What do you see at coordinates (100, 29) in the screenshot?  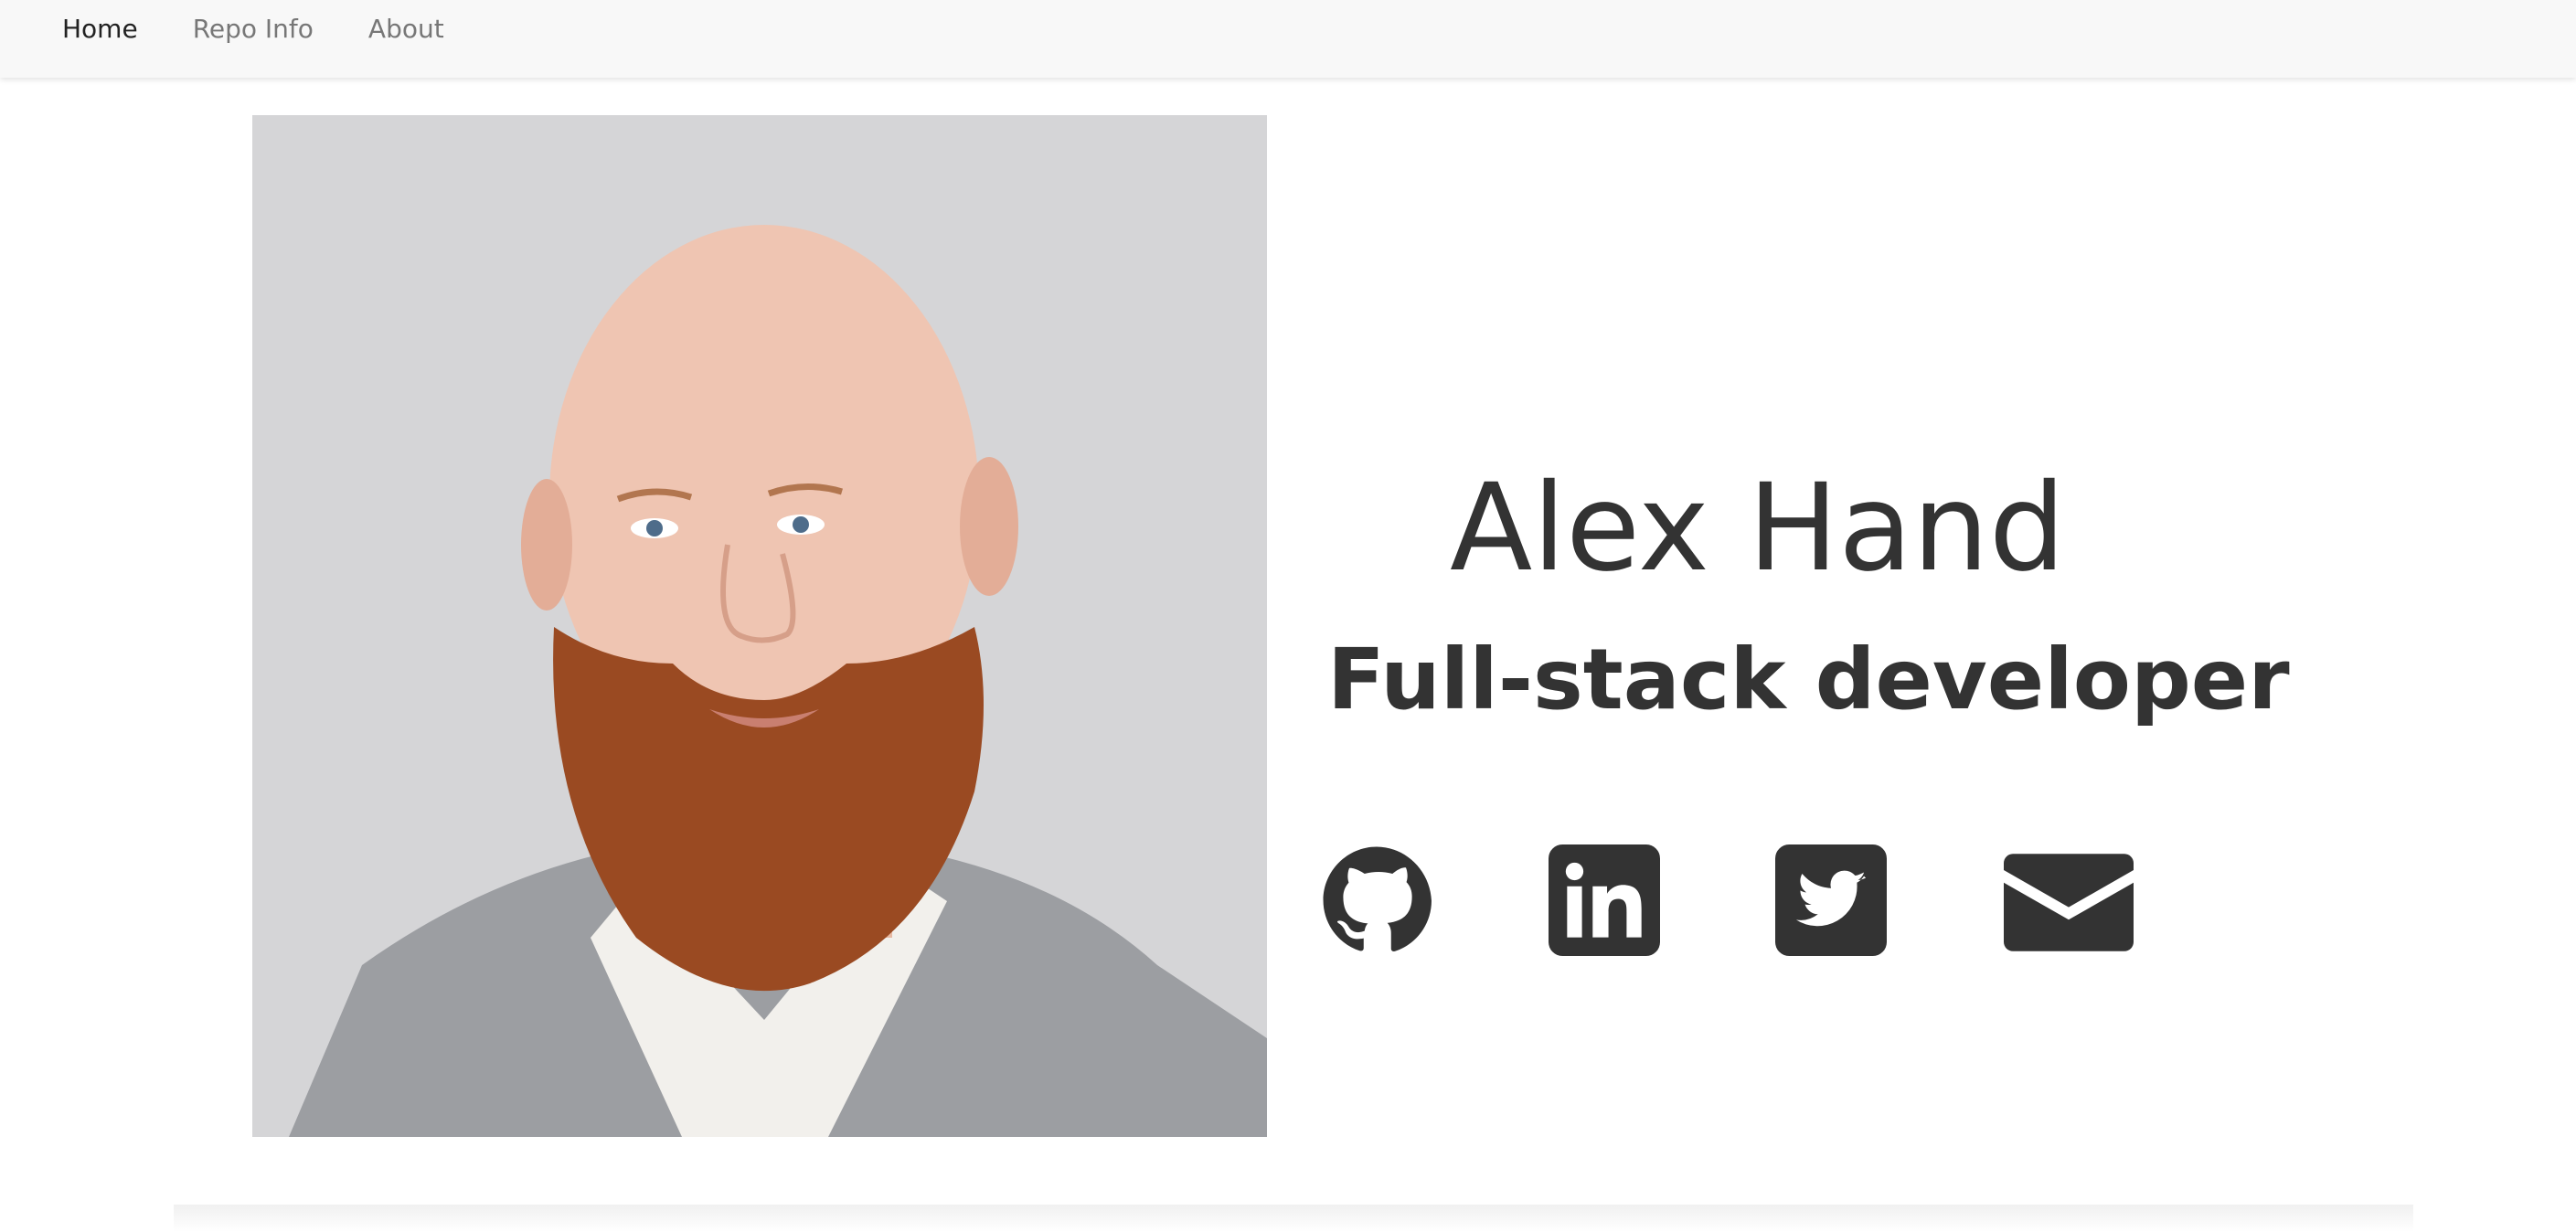 I see `nav-link-home: Home` at bounding box center [100, 29].